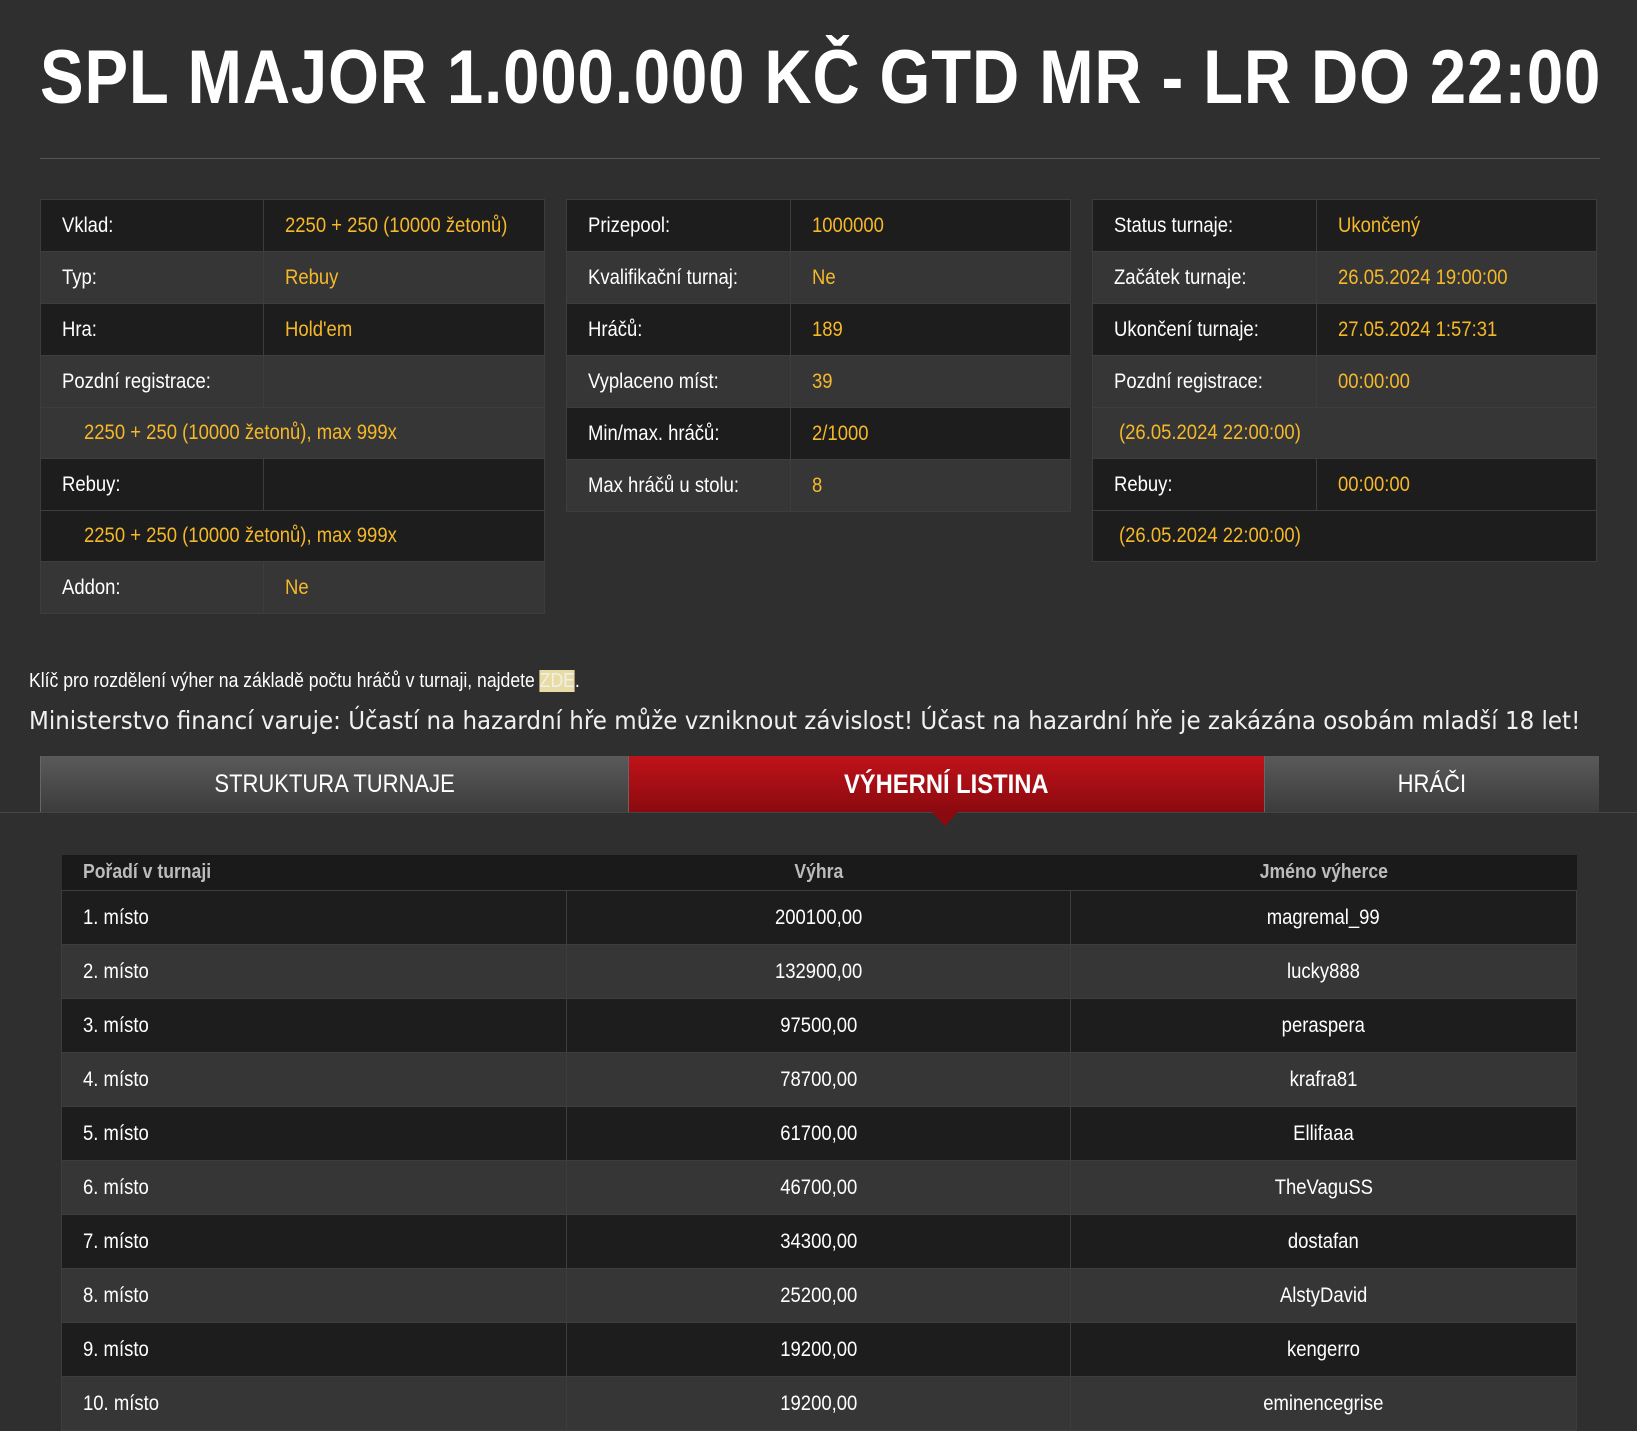 The height and width of the screenshot is (1431, 1637). Describe the element at coordinates (404, 587) in the screenshot. I see `addon-value: Ne` at that location.